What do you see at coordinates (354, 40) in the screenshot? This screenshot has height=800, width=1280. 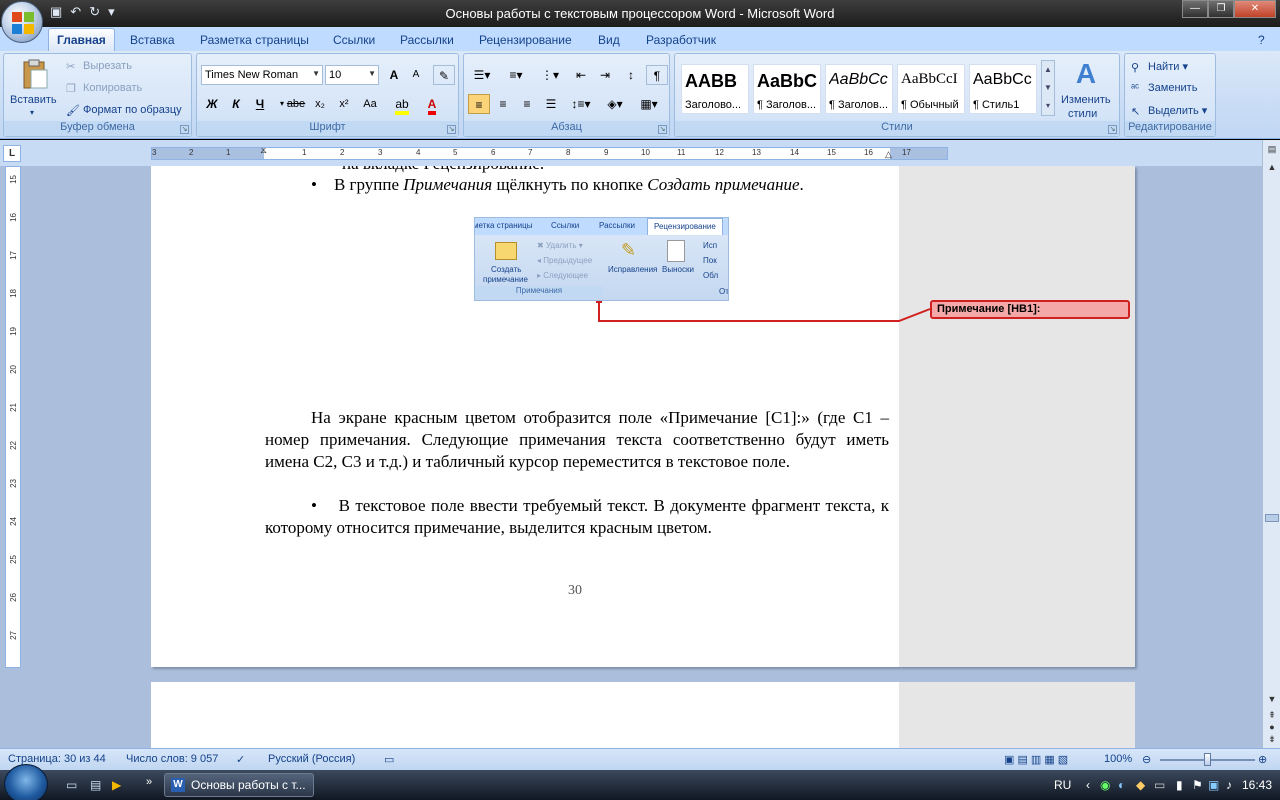 I see `tab-references: Ссылки` at bounding box center [354, 40].